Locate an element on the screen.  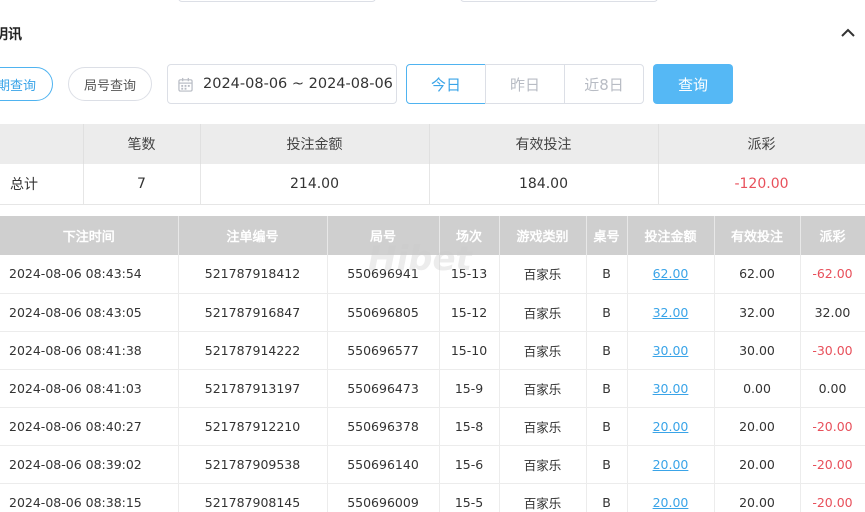
header-table-no: 桌号 is located at coordinates (607, 235).